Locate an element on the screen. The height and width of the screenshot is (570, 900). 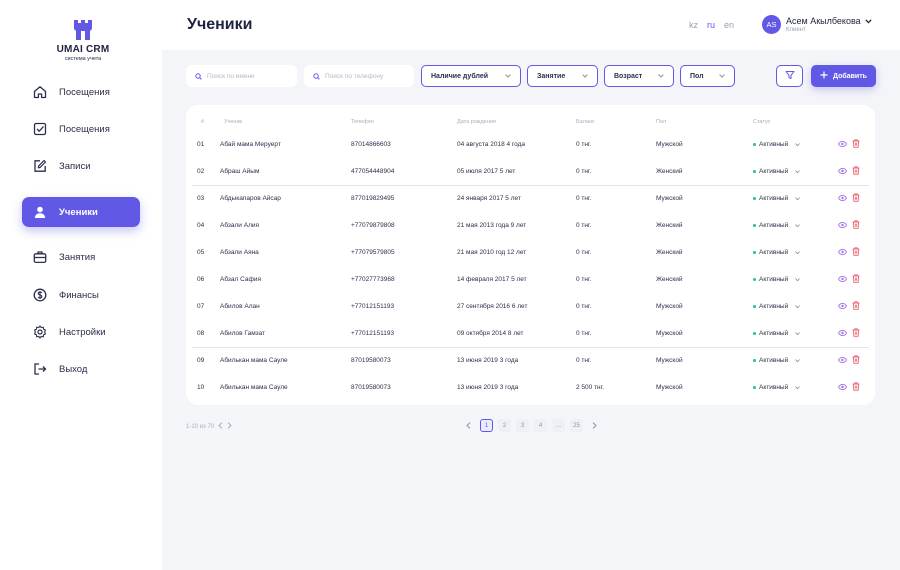
lang-en: en is located at coordinates (729, 25).